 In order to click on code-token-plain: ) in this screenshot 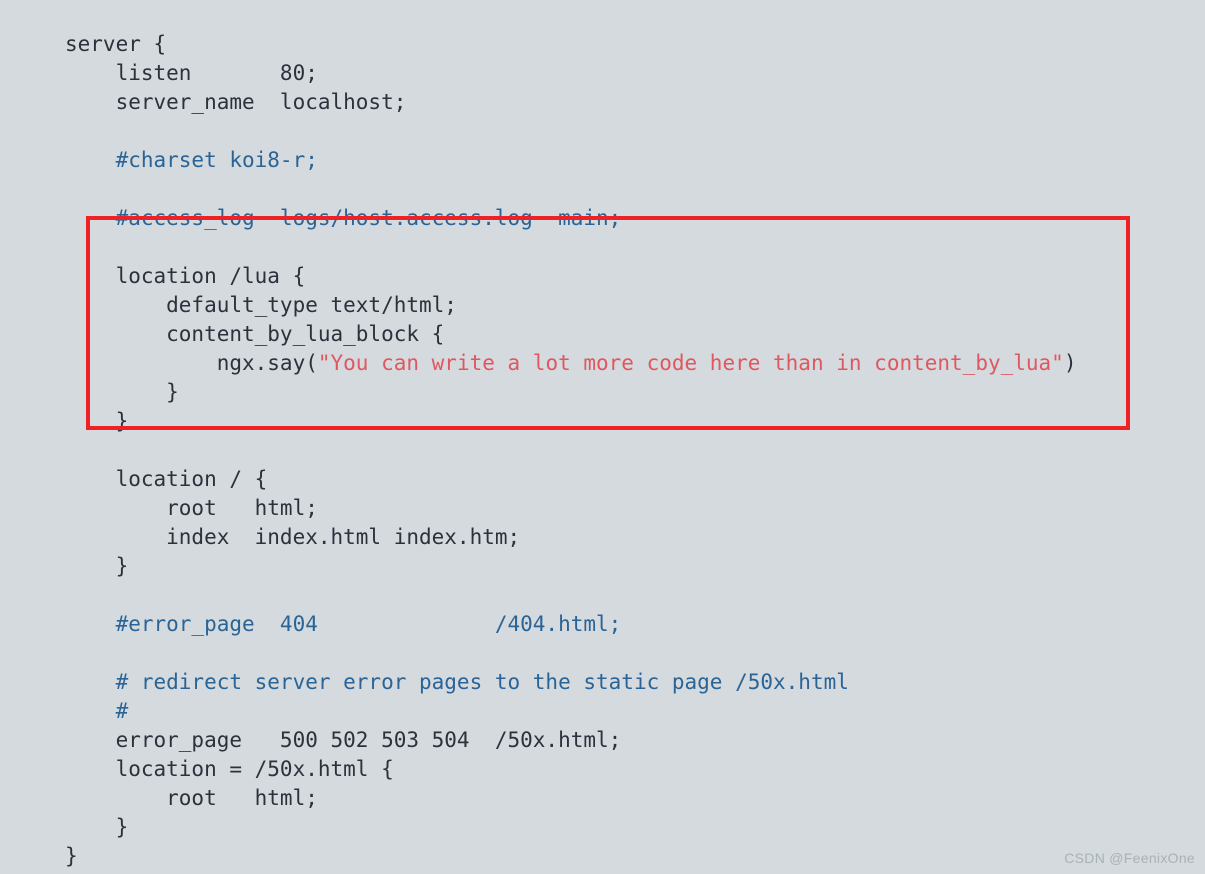, I will do `click(1070, 363)`.